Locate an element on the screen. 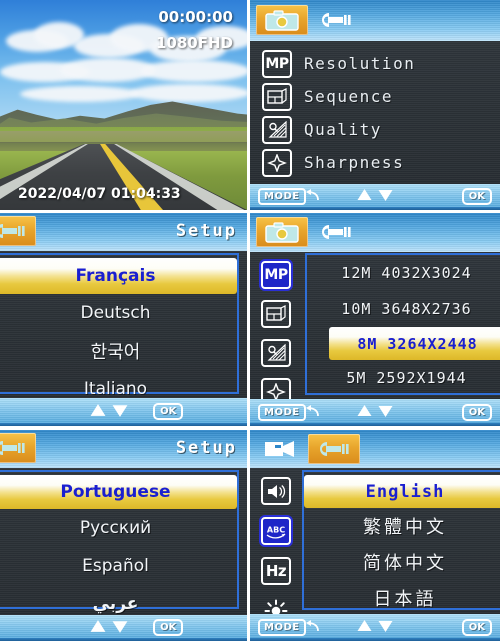  rail-item-sequence is located at coordinates (276, 314).